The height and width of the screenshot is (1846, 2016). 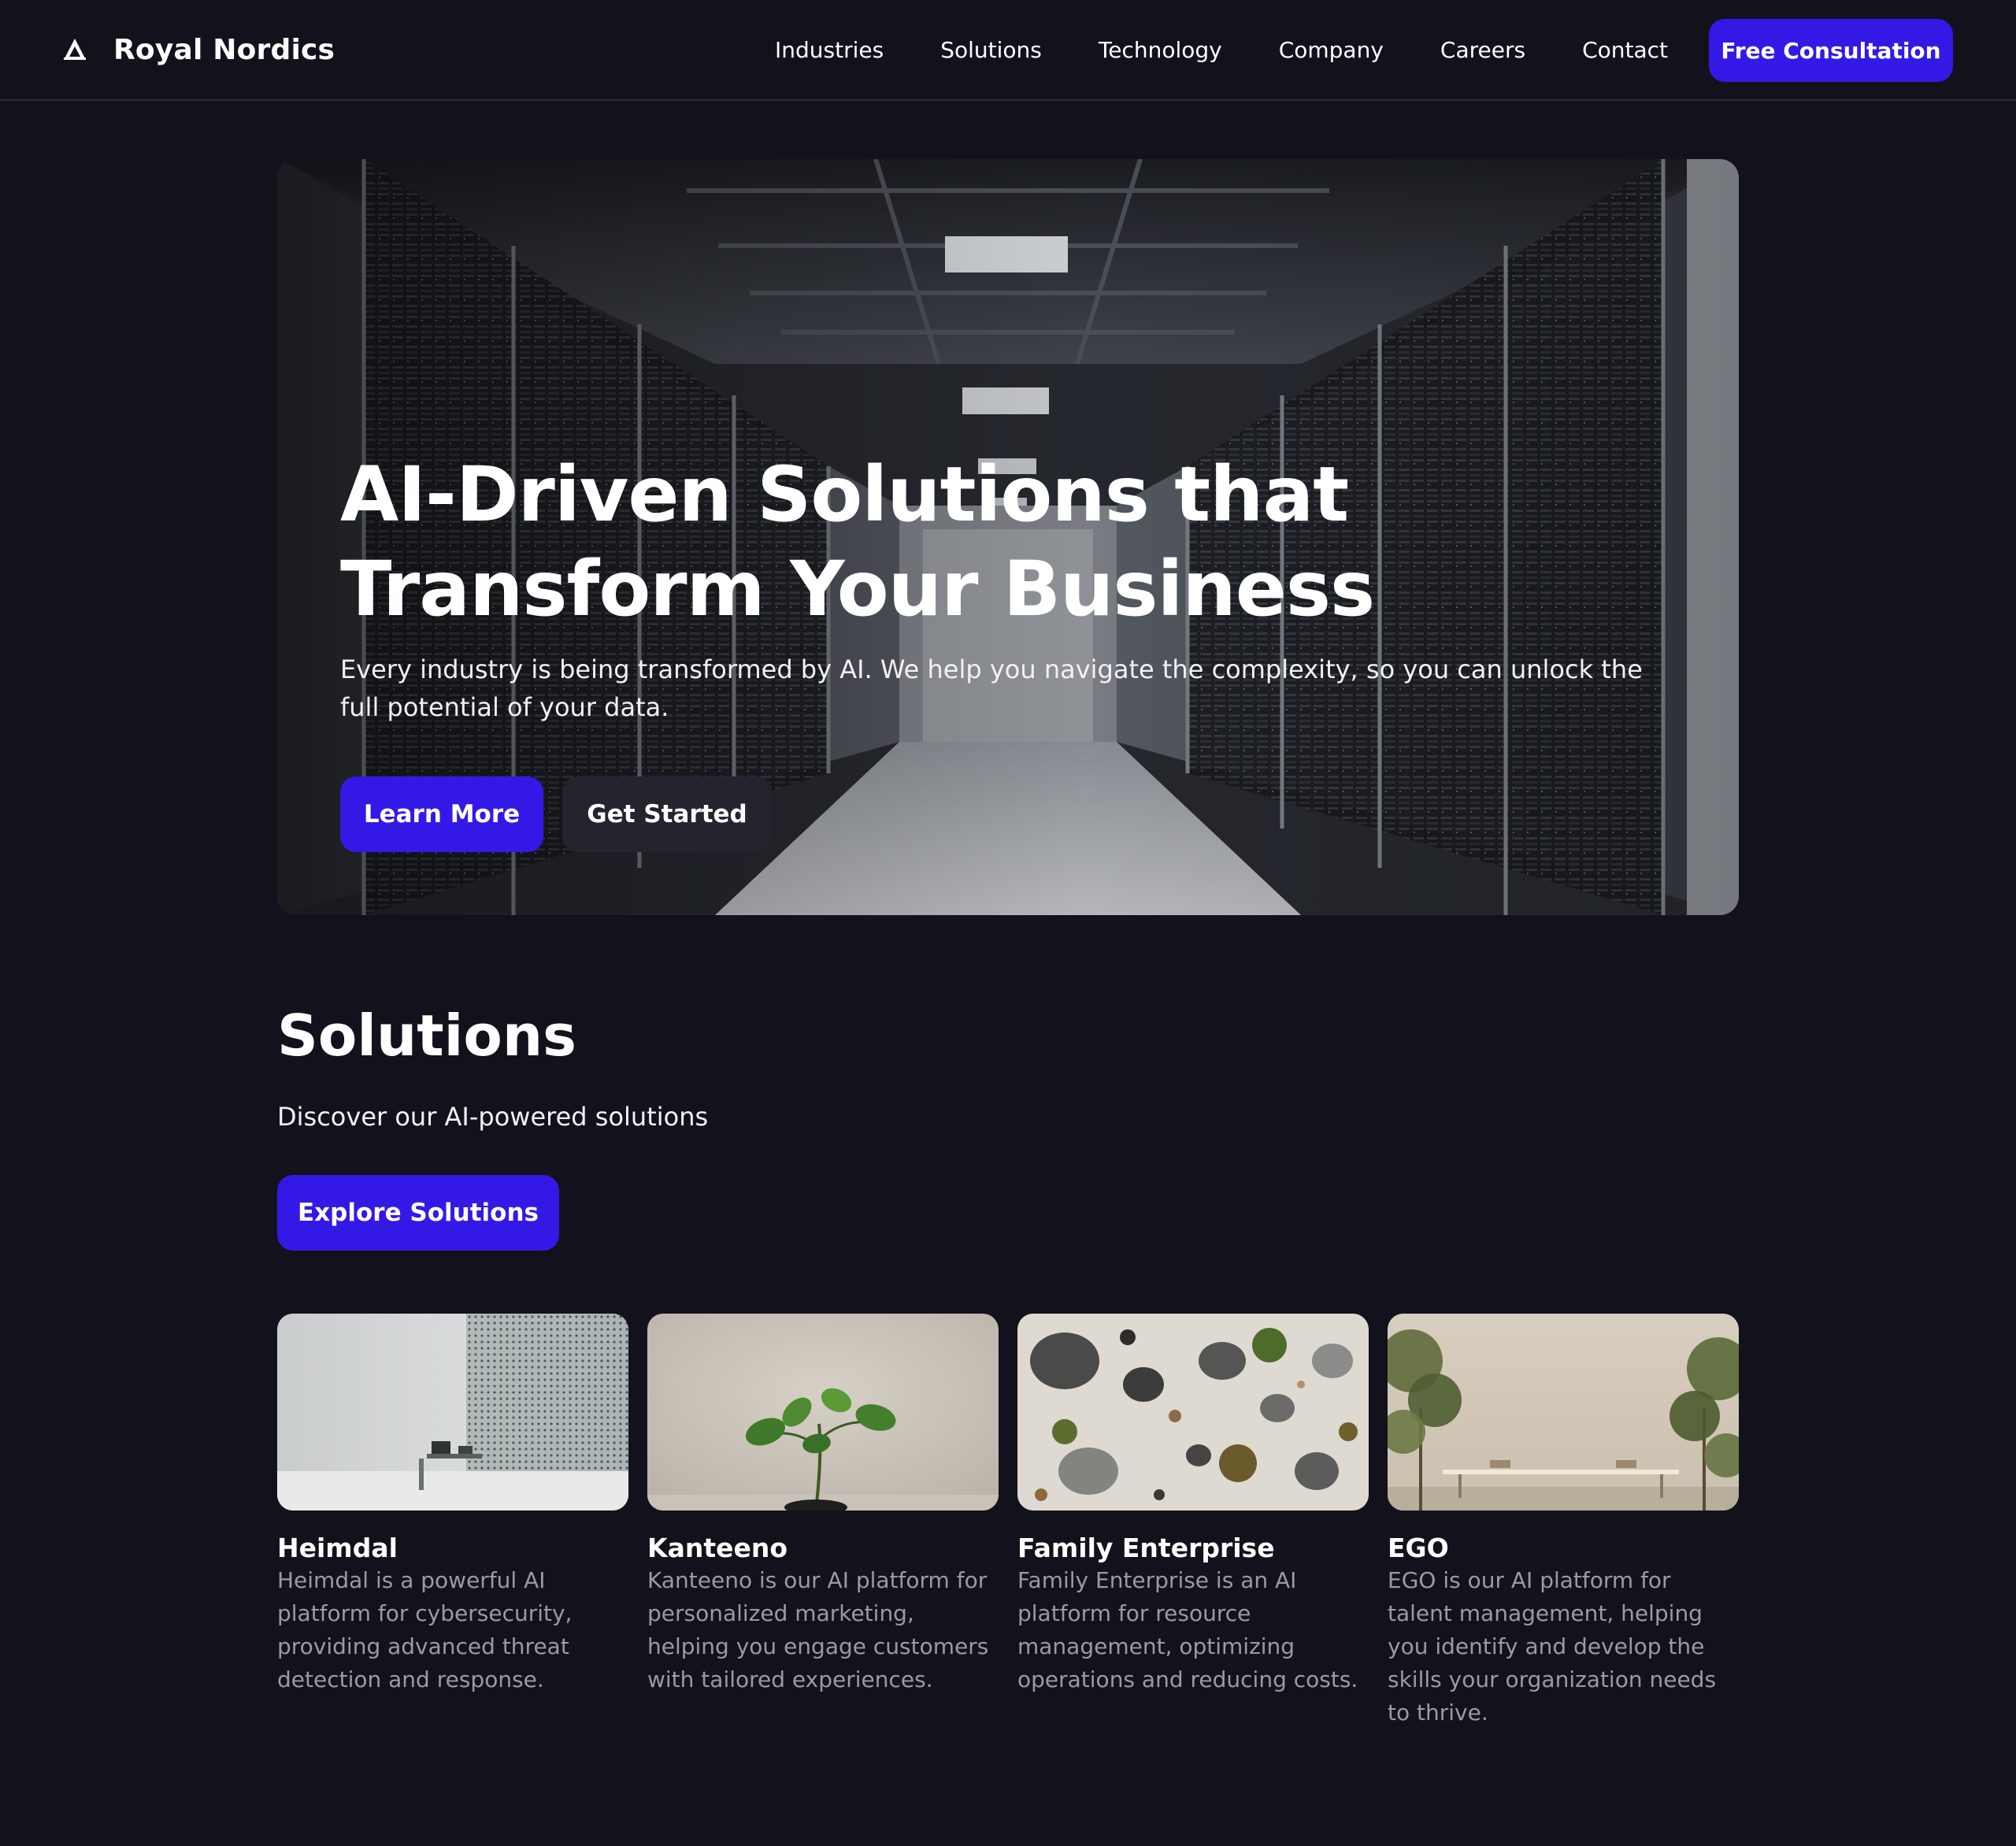 I want to click on explore-solutions-button: Explore Solutions, so click(x=418, y=1213).